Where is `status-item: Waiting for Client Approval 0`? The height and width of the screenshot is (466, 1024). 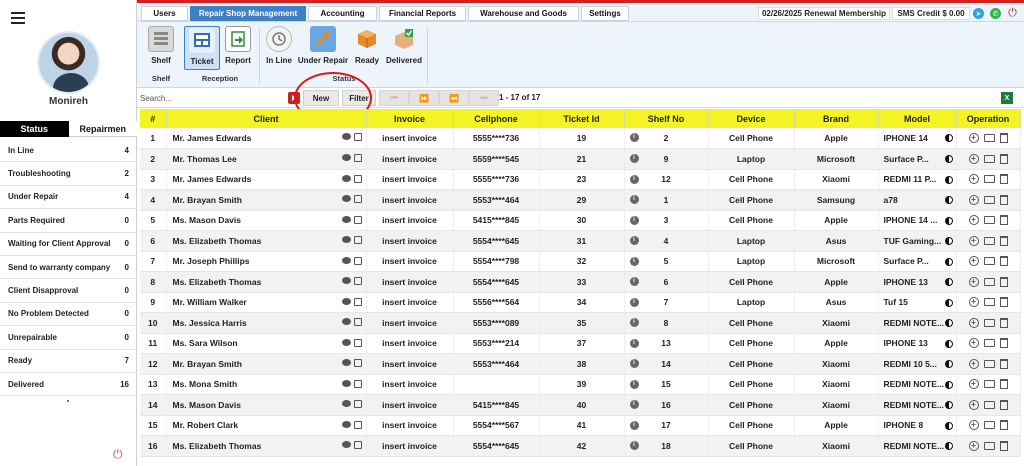
status-item: Waiting for Client Approval 0 is located at coordinates (68, 244).